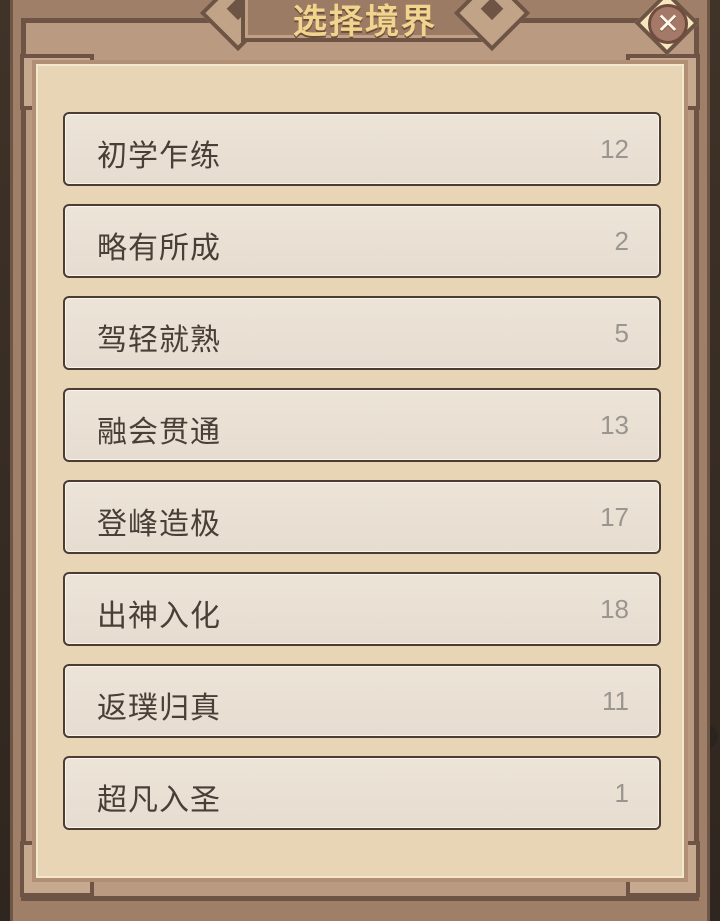 This screenshot has height=921, width=720. Describe the element at coordinates (159, 800) in the screenshot. I see `realm-name: 超凡入圣` at that location.